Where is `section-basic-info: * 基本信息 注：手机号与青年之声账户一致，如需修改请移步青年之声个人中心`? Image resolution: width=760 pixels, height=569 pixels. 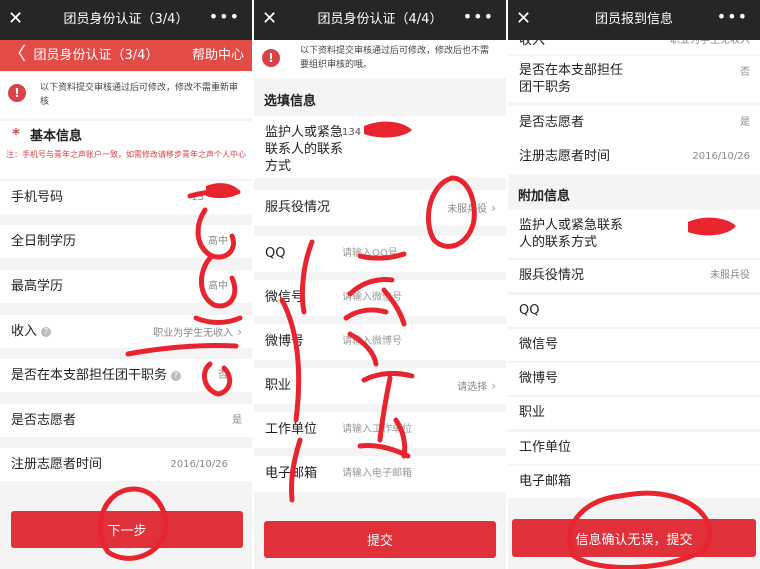 section-basic-info: * 基本信息 注：手机号与青年之声账户一致，如需修改请移步青年之声个人中心 is located at coordinates (126, 150).